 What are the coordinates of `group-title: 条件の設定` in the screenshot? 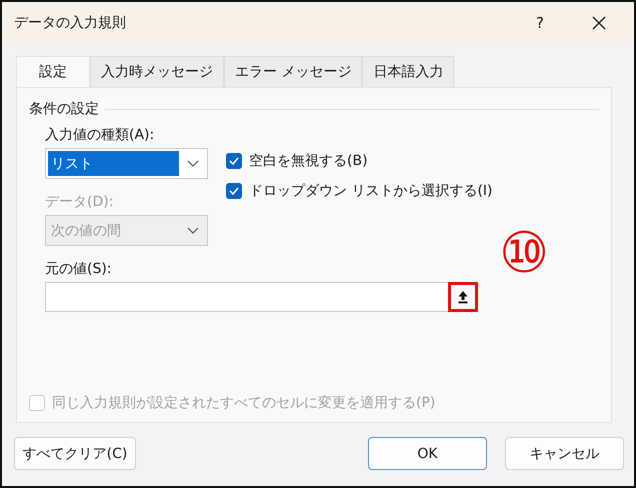 It's located at (64, 109).